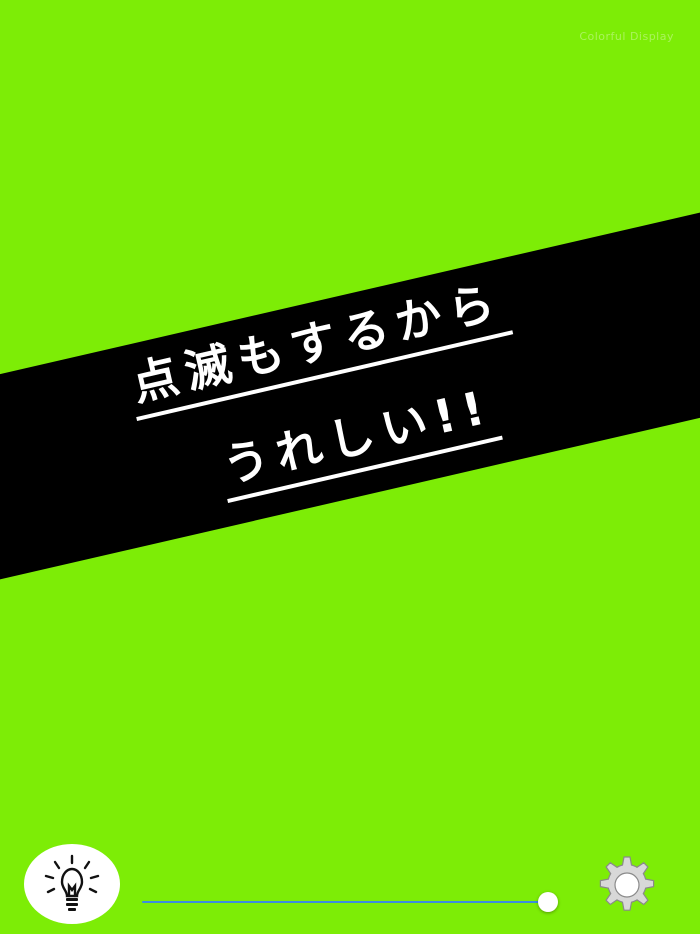 Image resolution: width=700 pixels, height=934 pixels. I want to click on lightbulb-icon, so click(72, 882).